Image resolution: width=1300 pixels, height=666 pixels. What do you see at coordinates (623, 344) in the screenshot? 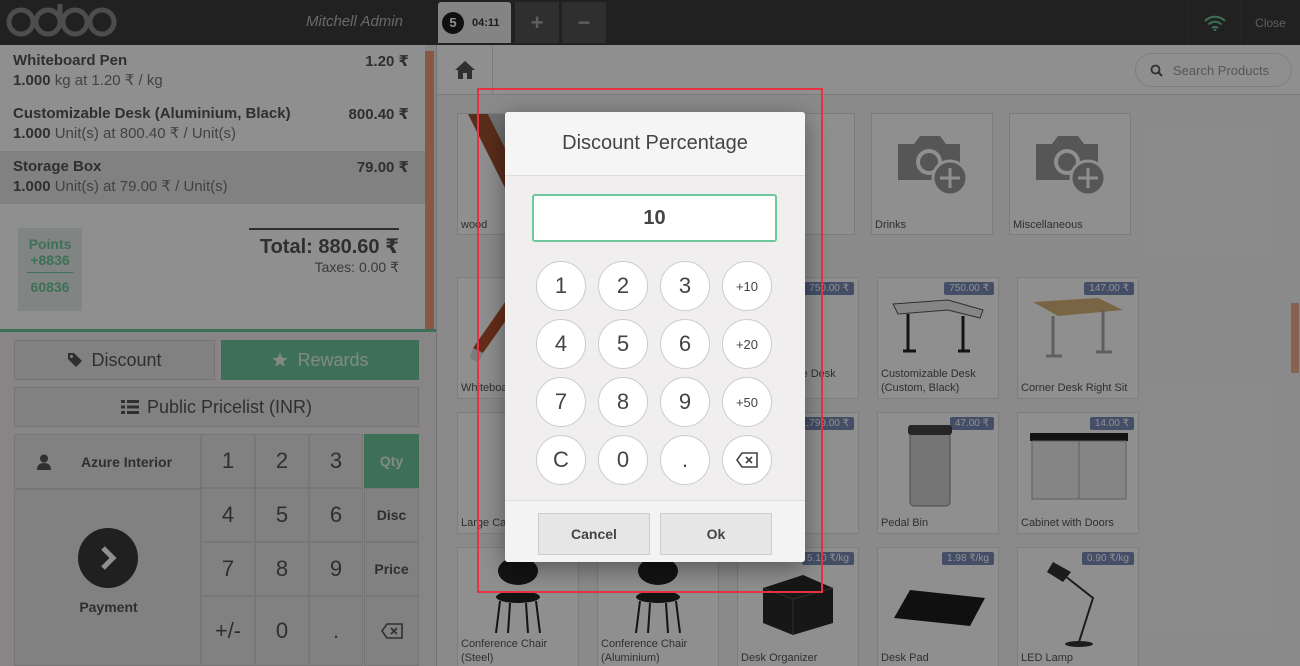
I see `popup-key-5: 5` at bounding box center [623, 344].